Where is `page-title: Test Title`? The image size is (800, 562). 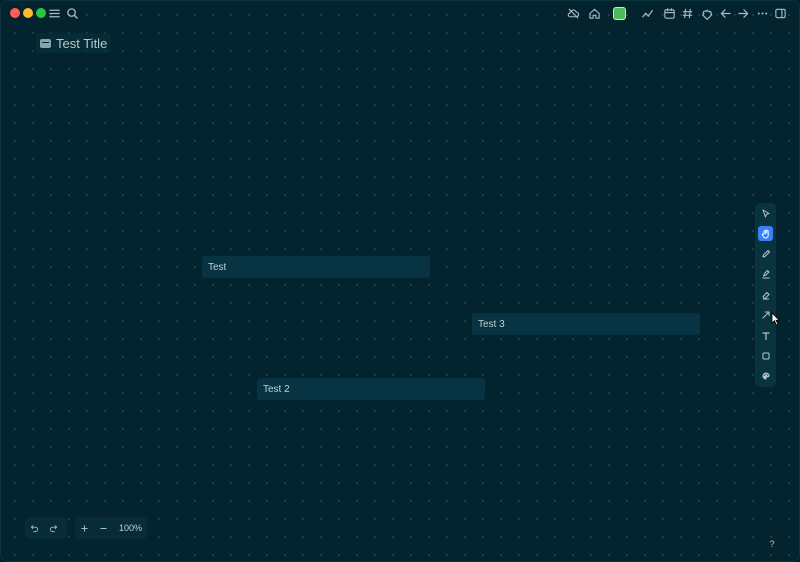 page-title: Test Title is located at coordinates (74, 43).